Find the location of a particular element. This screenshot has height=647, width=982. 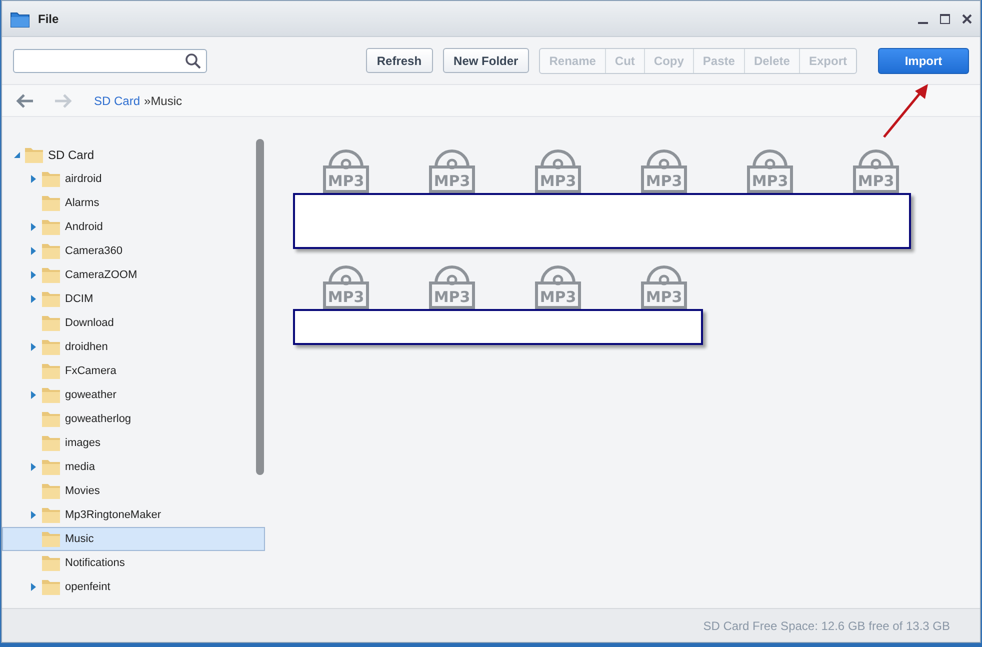

tree-item: Notifications is located at coordinates (95, 563).